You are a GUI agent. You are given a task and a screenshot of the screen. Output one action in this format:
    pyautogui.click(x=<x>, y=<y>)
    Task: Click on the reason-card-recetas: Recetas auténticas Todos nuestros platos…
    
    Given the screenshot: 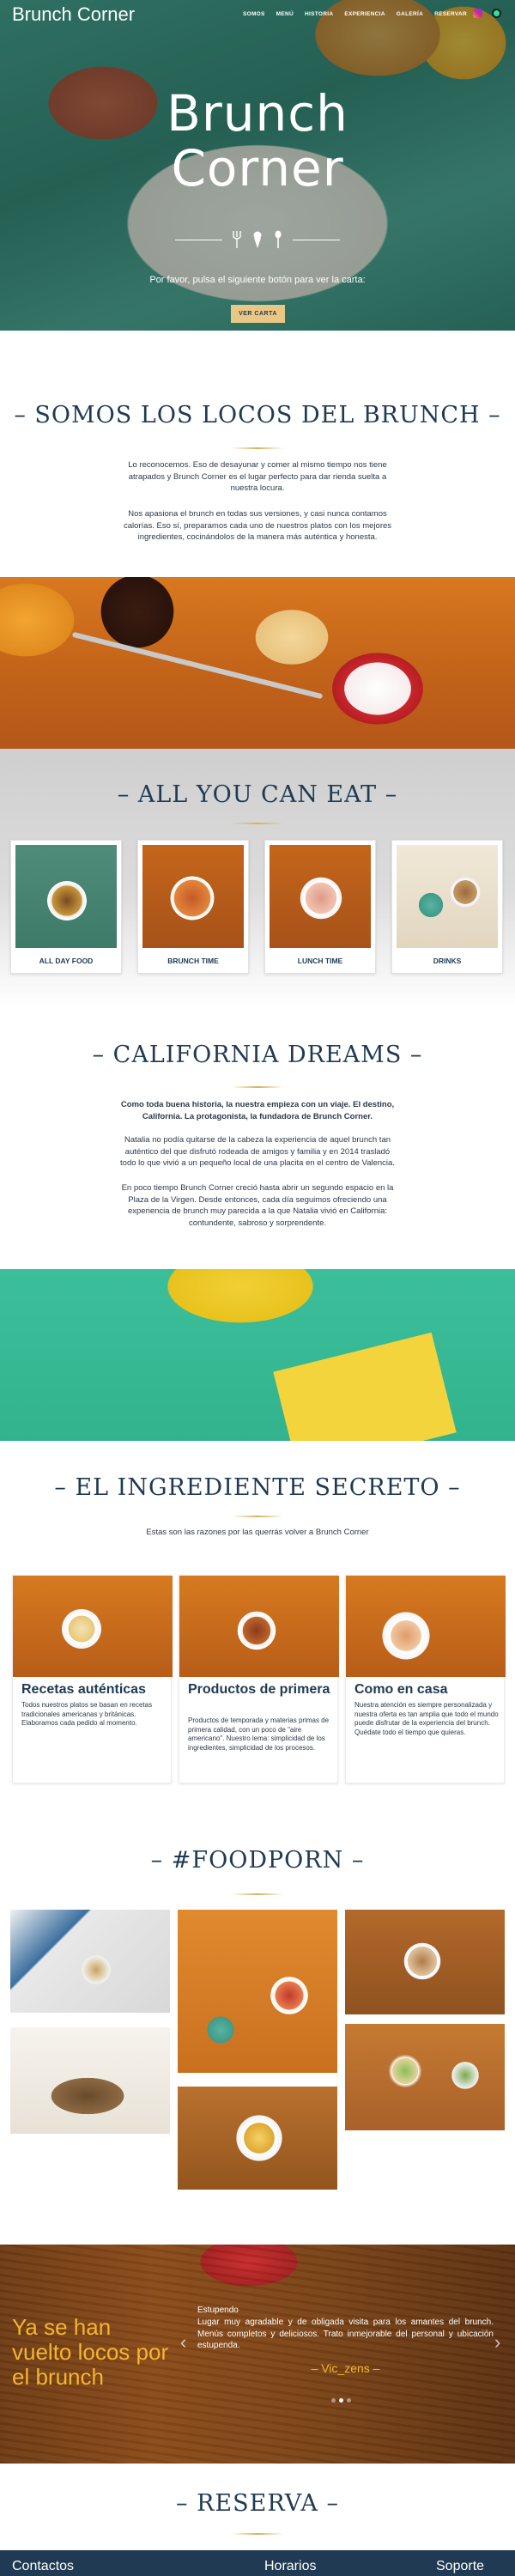 What is the action you would take?
    pyautogui.click(x=92, y=1679)
    